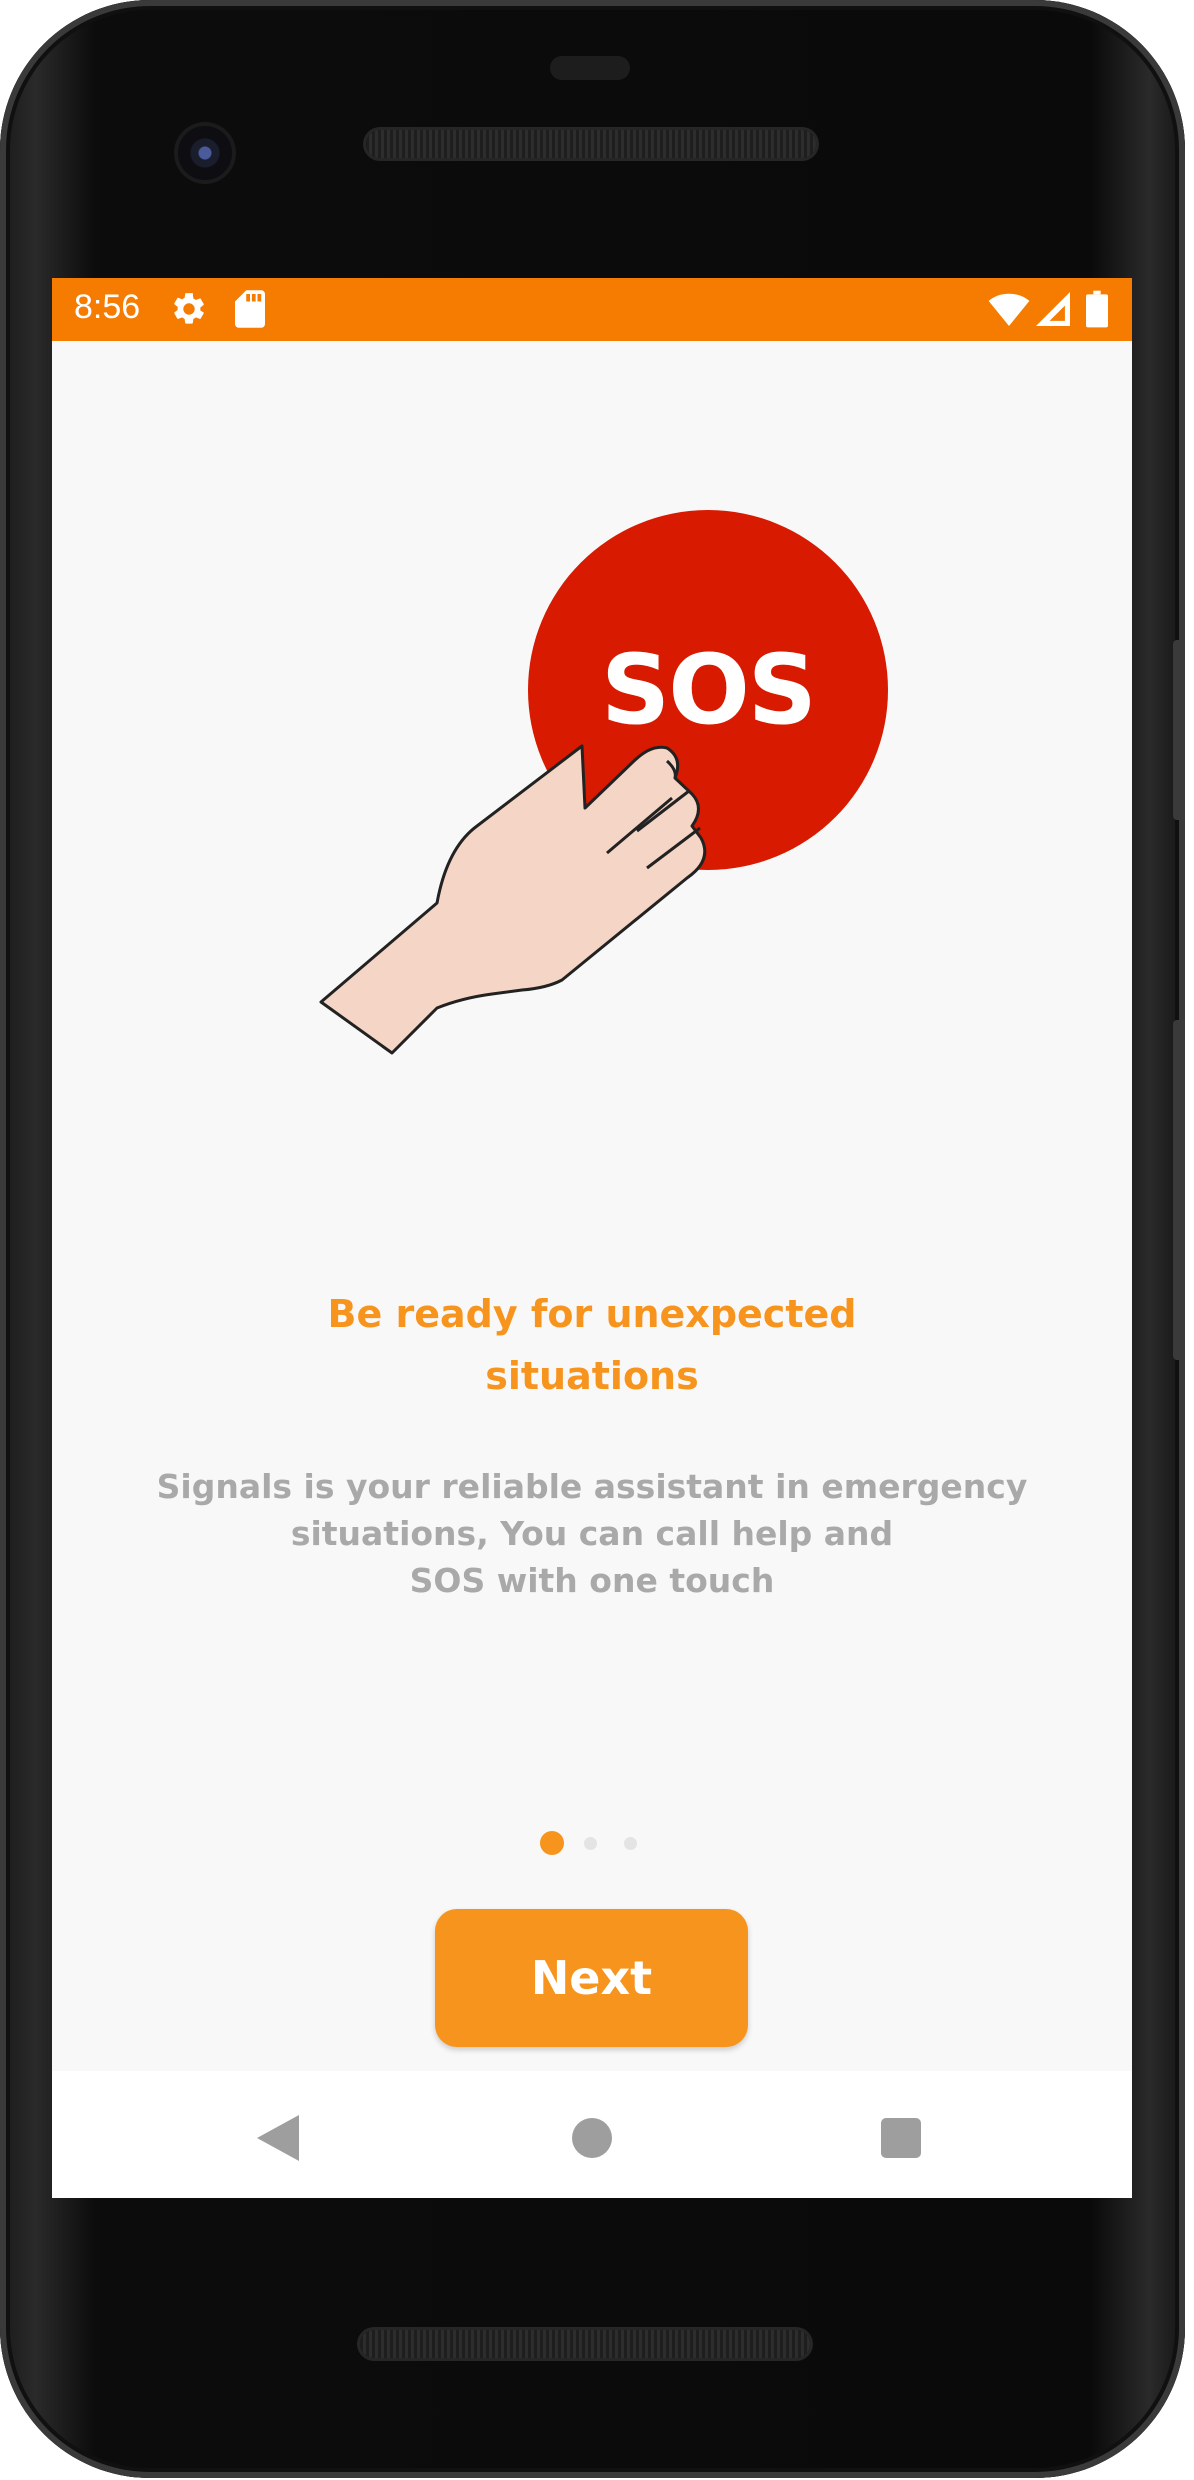  What do you see at coordinates (590, 68) in the screenshot?
I see `proximity-sensor` at bounding box center [590, 68].